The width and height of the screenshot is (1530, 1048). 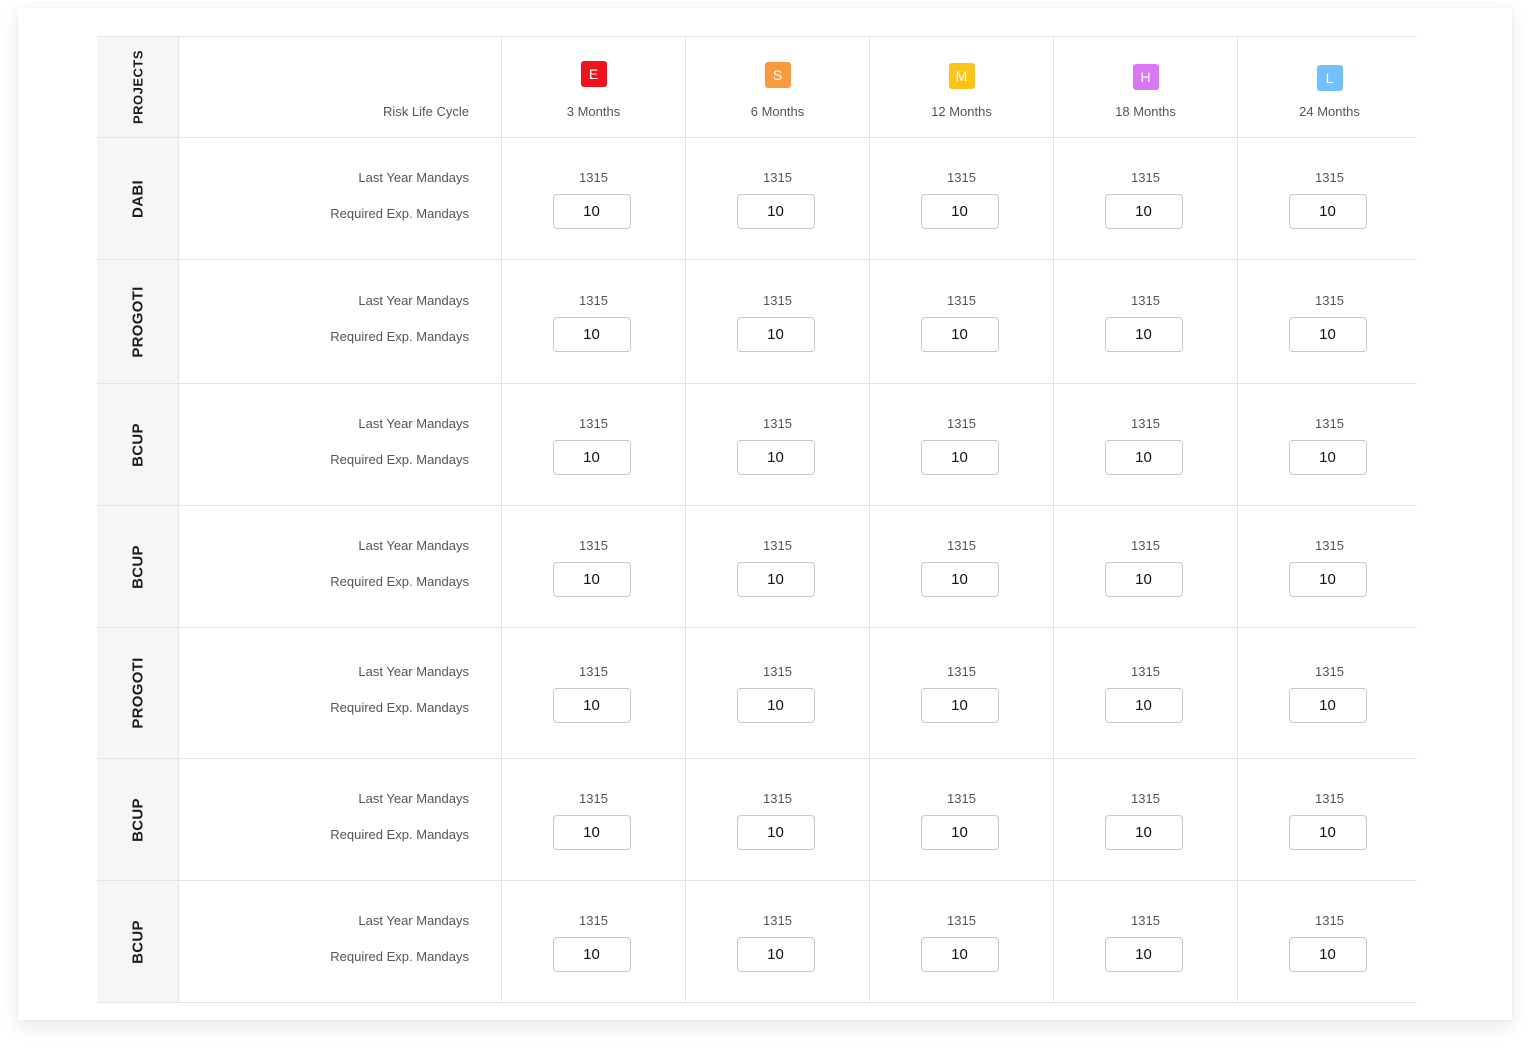 I want to click on risk-life-cycle-header: Risk Life Cycle, so click(x=340, y=87).